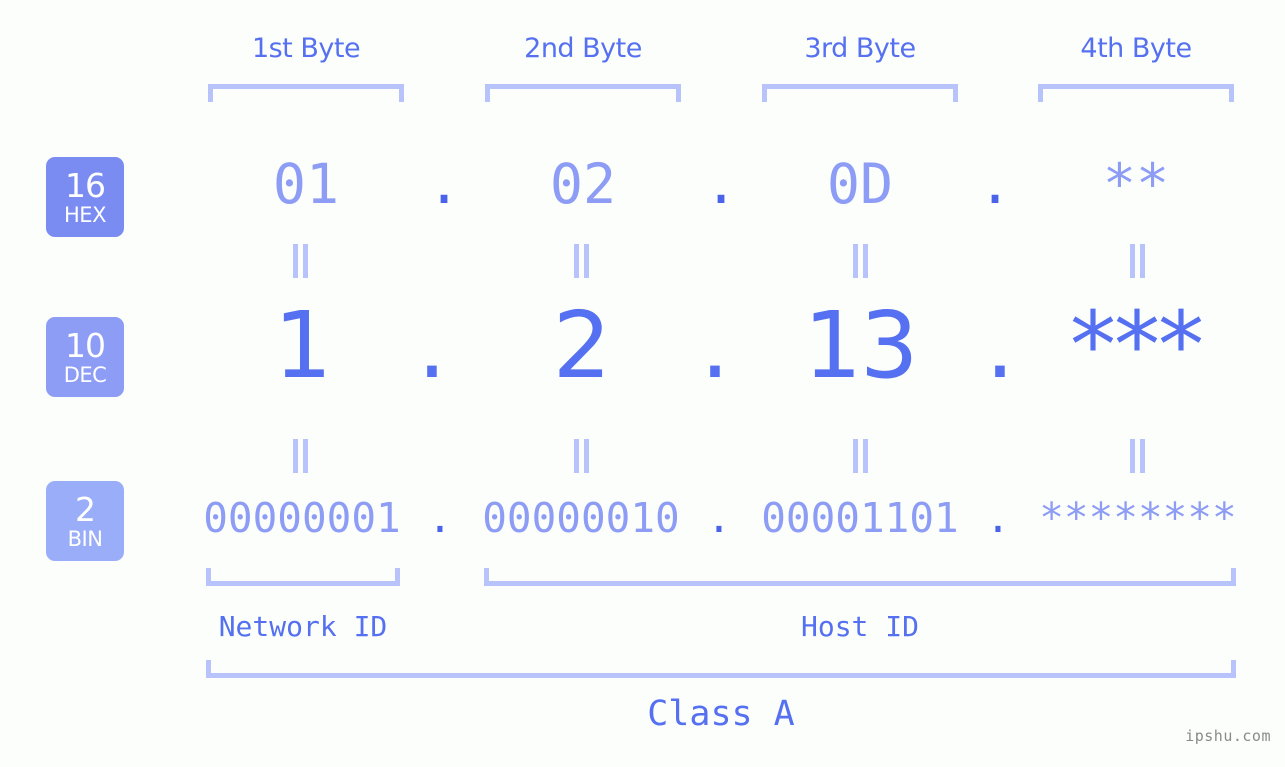 The height and width of the screenshot is (767, 1285). What do you see at coordinates (860, 48) in the screenshot?
I see `byte-header-label-3: 3rd Byte` at bounding box center [860, 48].